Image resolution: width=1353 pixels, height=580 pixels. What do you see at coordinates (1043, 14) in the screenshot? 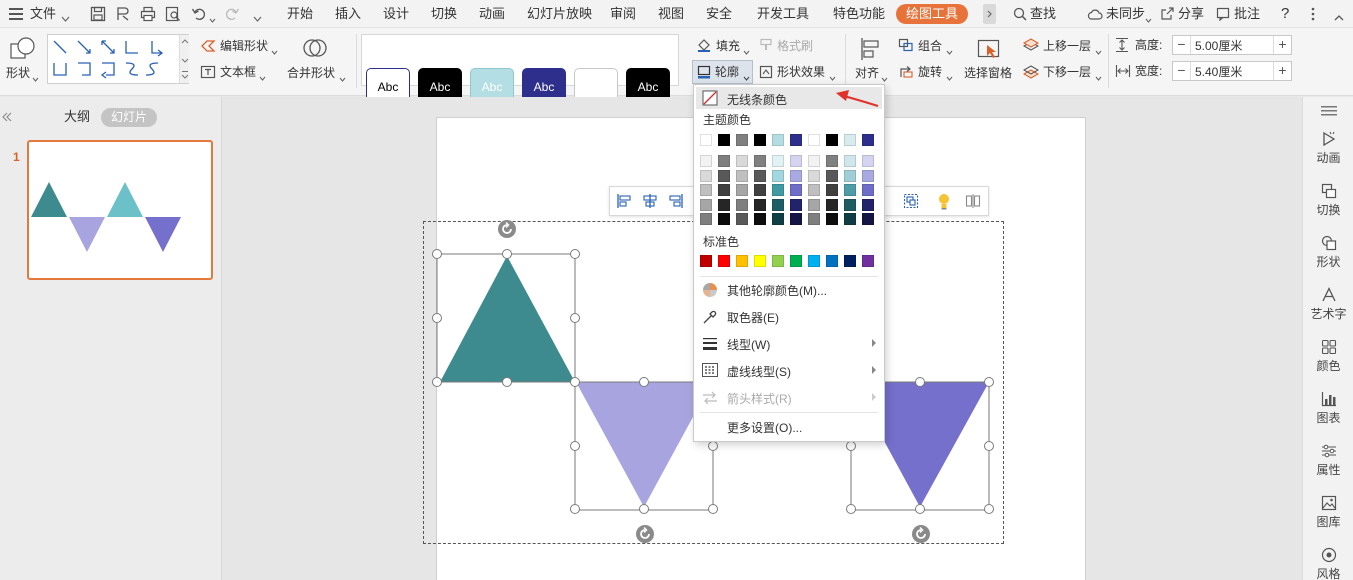
I see `search-button: 查找` at bounding box center [1043, 14].